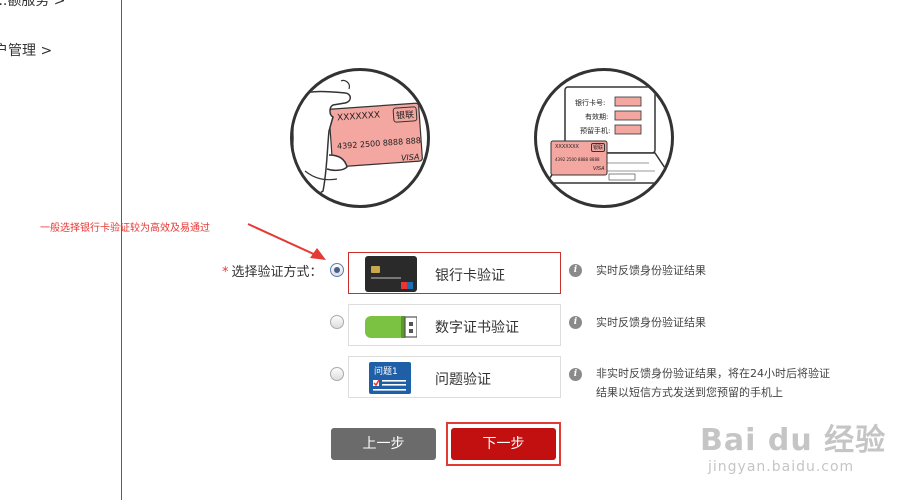  I want to click on option-bank-card: 银行卡验证, so click(454, 273).